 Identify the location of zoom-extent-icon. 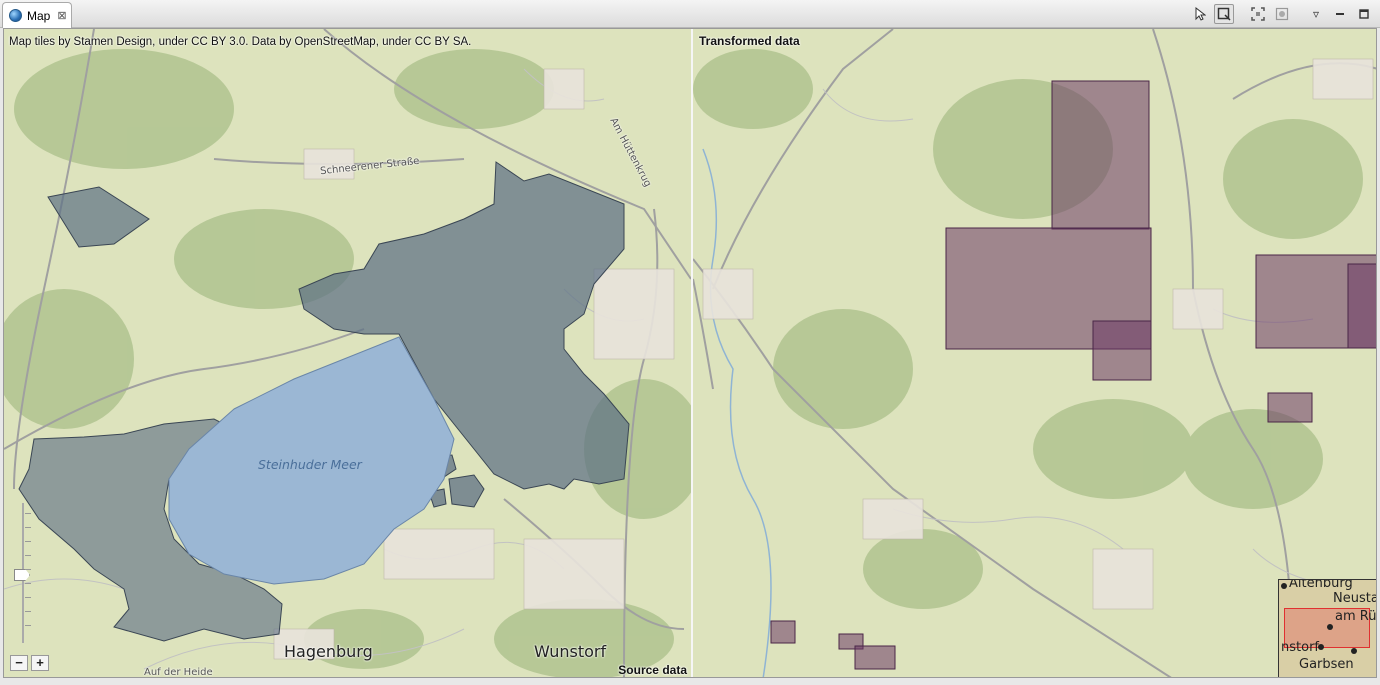
(1258, 14).